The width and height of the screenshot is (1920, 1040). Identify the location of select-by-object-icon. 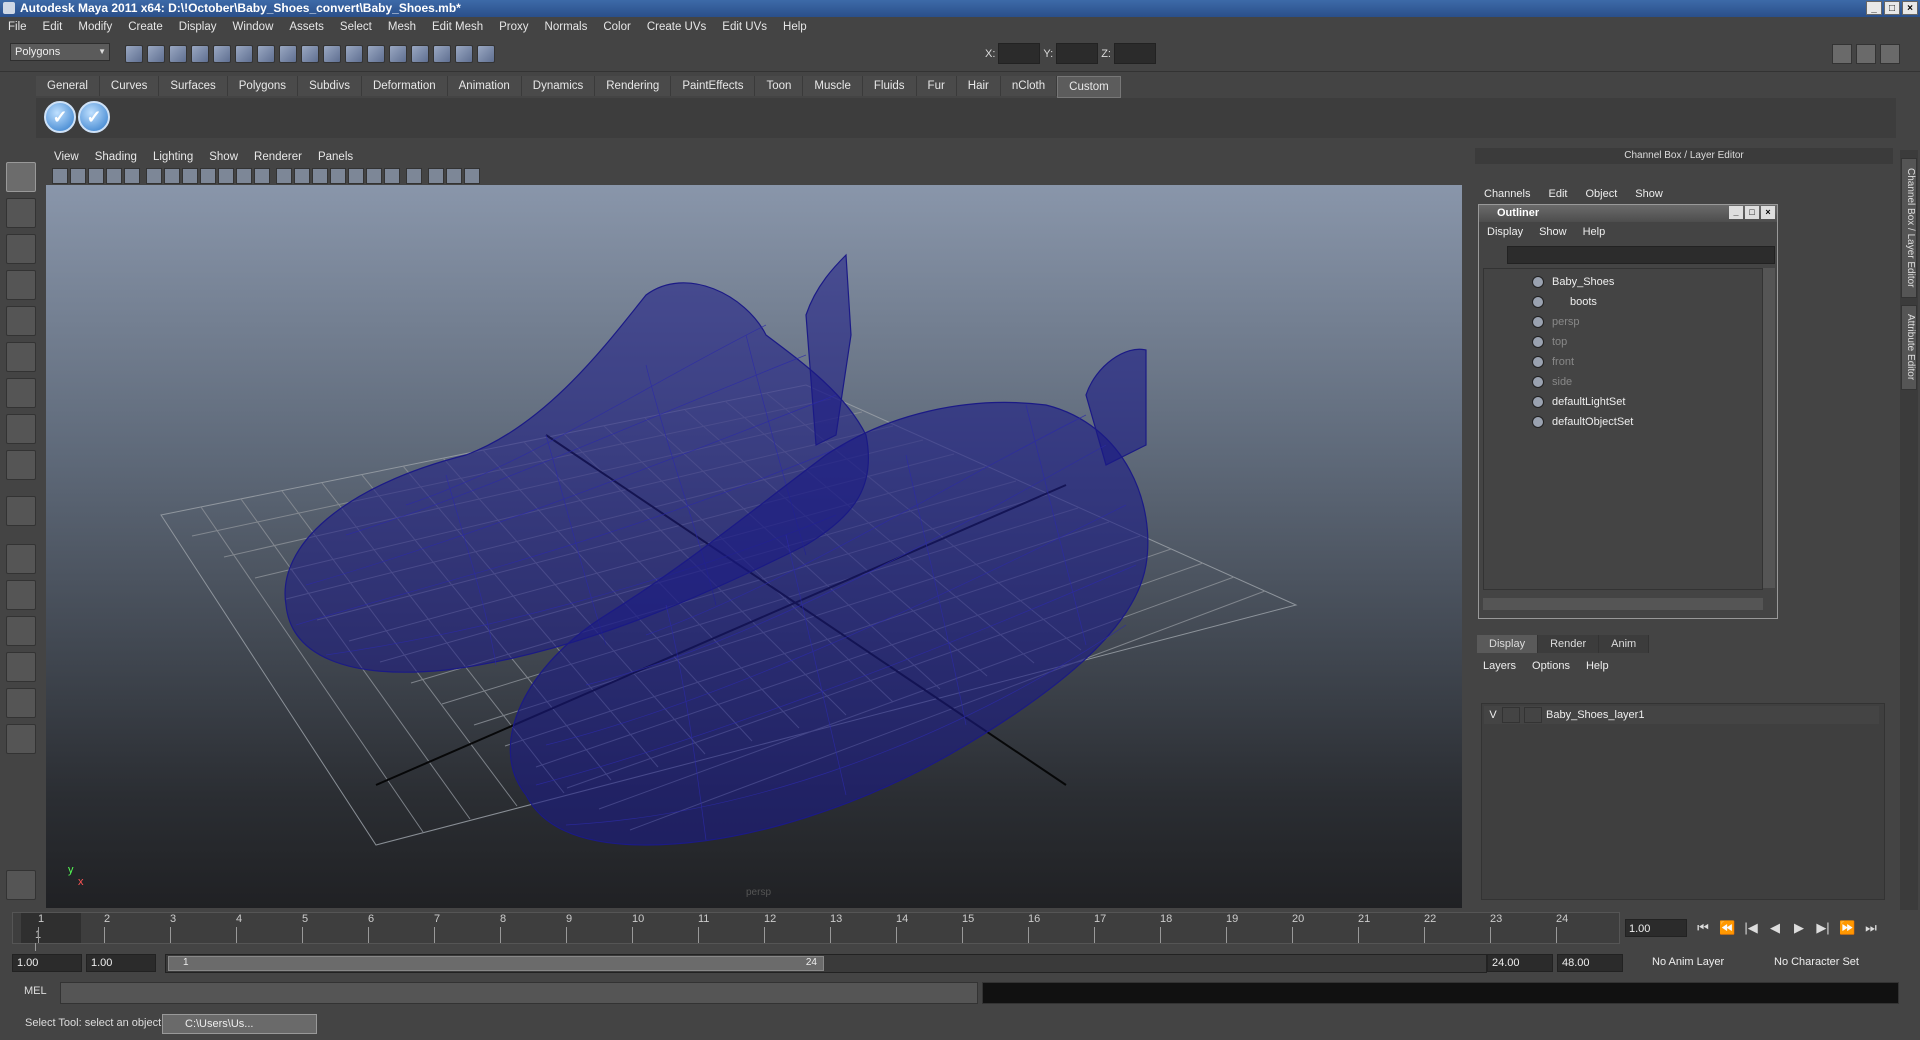
(222, 54).